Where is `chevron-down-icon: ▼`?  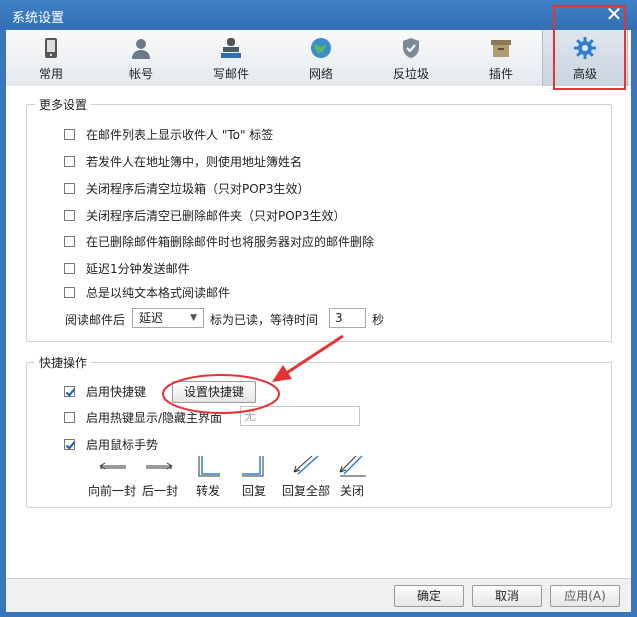 chevron-down-icon: ▼ is located at coordinates (193, 318).